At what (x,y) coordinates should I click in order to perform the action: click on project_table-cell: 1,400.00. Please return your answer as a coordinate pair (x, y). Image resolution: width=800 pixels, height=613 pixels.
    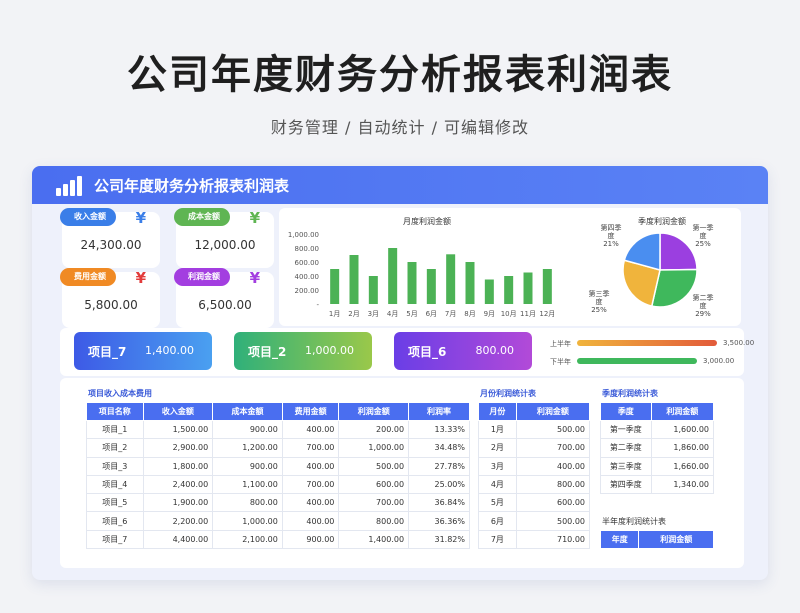
    Looking at the image, I should click on (374, 539).